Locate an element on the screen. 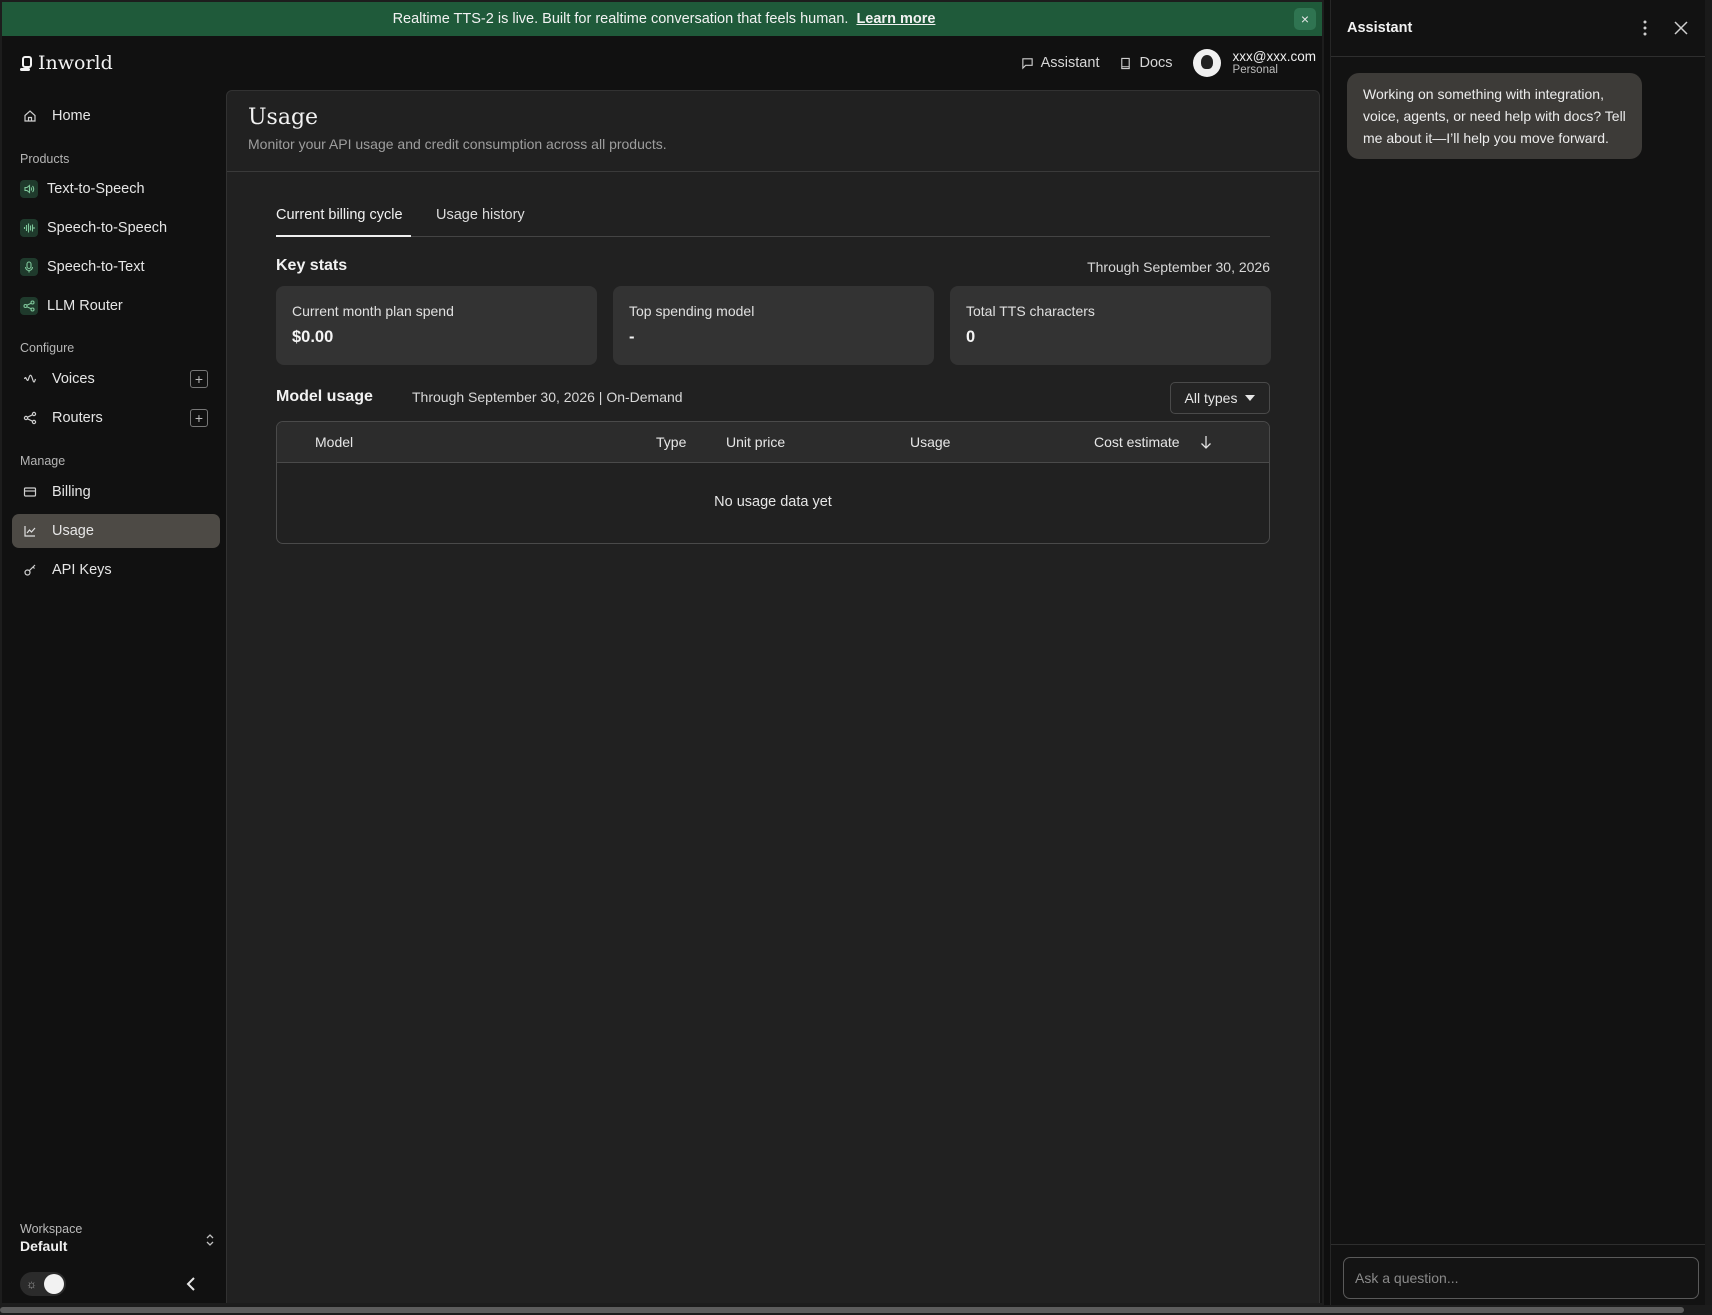 This screenshot has width=1712, height=1315. page-title: Usage is located at coordinates (283, 117).